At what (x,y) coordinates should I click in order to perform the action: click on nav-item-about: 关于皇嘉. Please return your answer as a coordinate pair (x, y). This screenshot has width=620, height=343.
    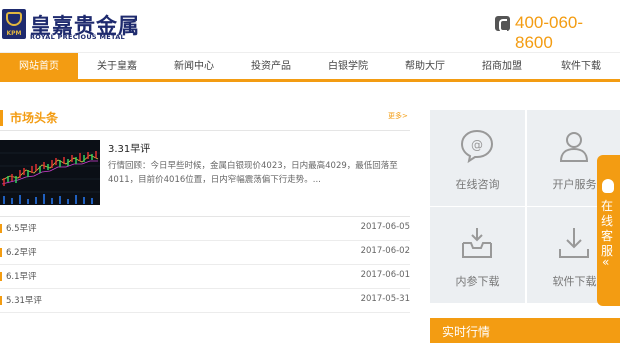
    Looking at the image, I should click on (117, 66).